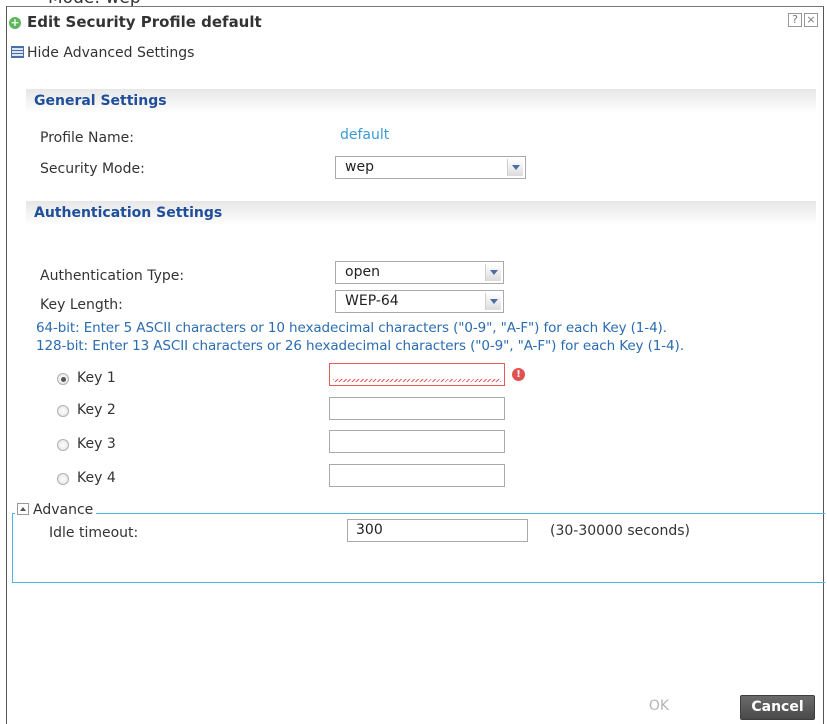  What do you see at coordinates (96, 378) in the screenshot?
I see `key-1-label: Key 1` at bounding box center [96, 378].